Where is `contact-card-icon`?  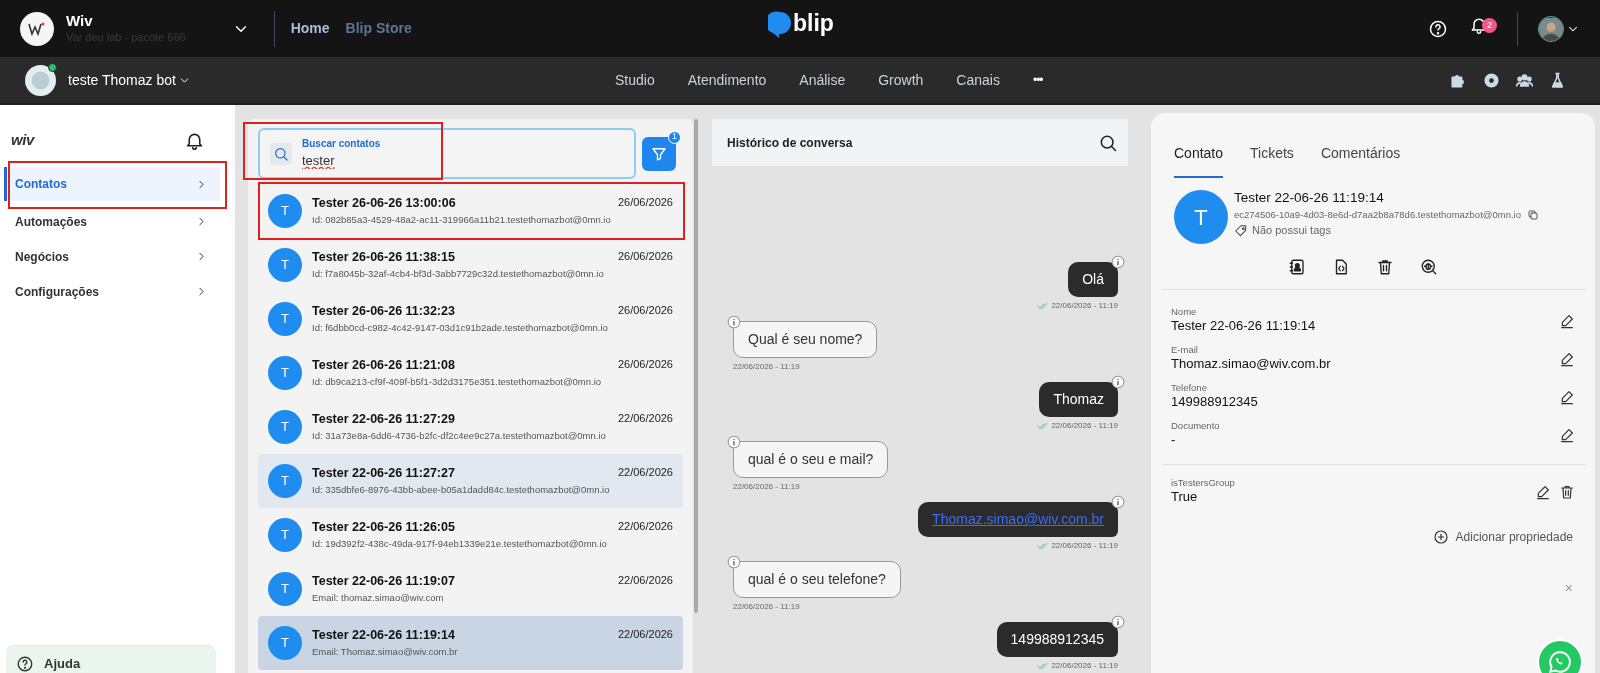
contact-card-icon is located at coordinates (1297, 267).